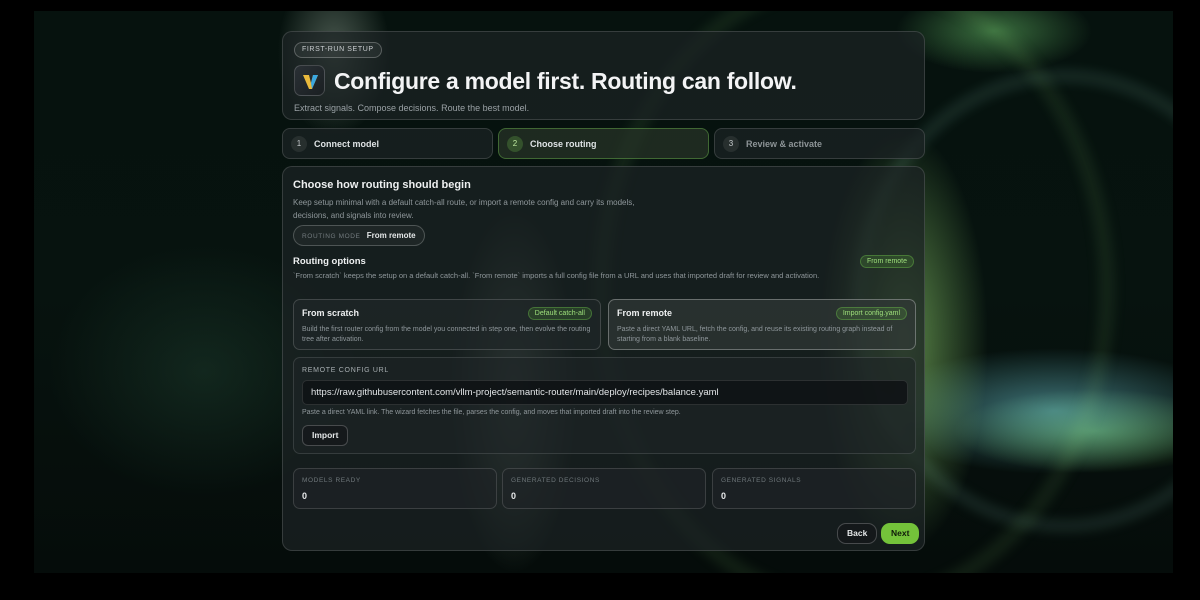  Describe the element at coordinates (395, 488) in the screenshot. I see `stat-models-ready: MODELS READY 0` at that location.